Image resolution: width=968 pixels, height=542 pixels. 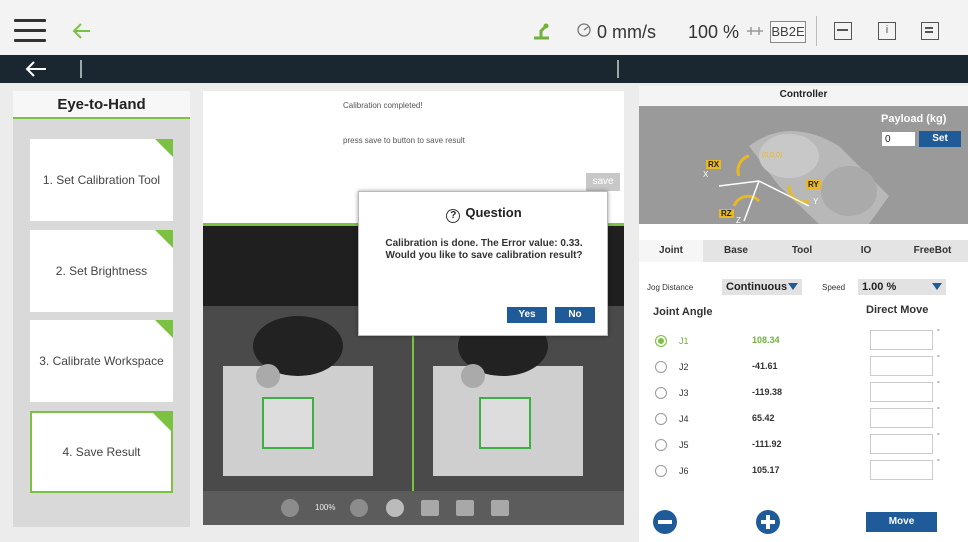 I want to click on joint-name: J1, so click(x=684, y=341).